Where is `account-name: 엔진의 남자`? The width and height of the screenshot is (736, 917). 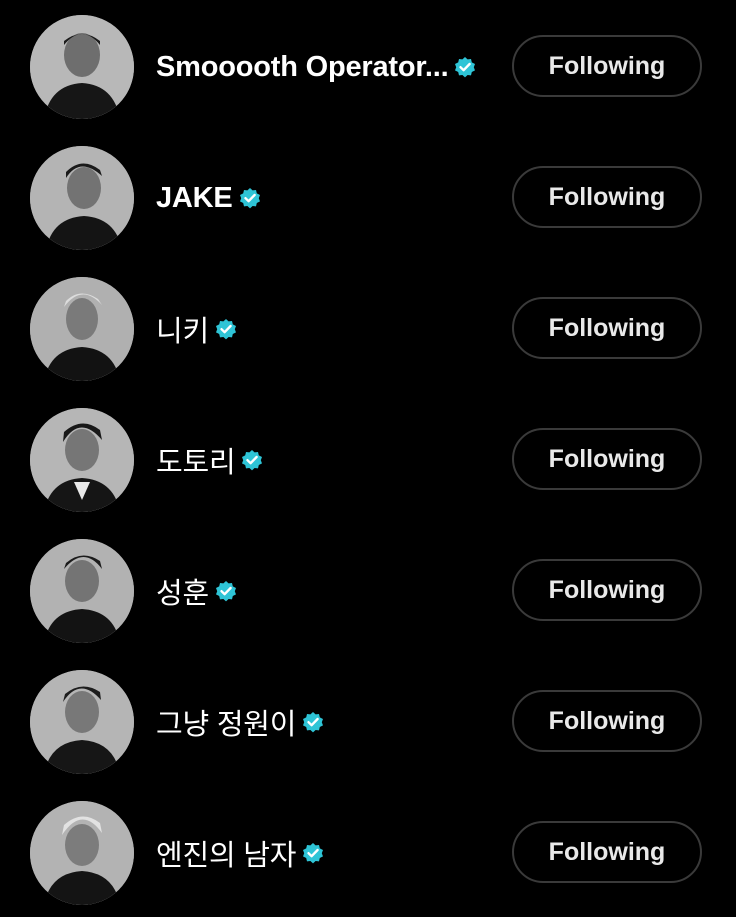
account-name: 엔진의 남자 is located at coordinates (226, 853).